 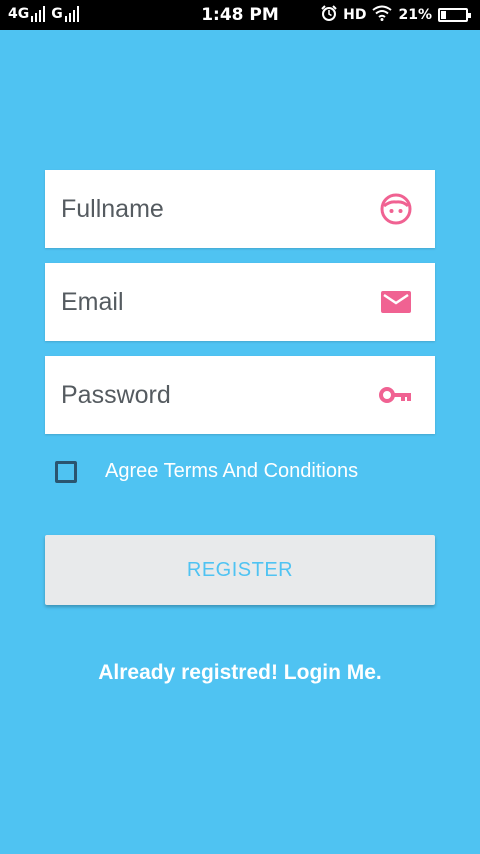 I want to click on battery-percent: 21%, so click(x=415, y=15).